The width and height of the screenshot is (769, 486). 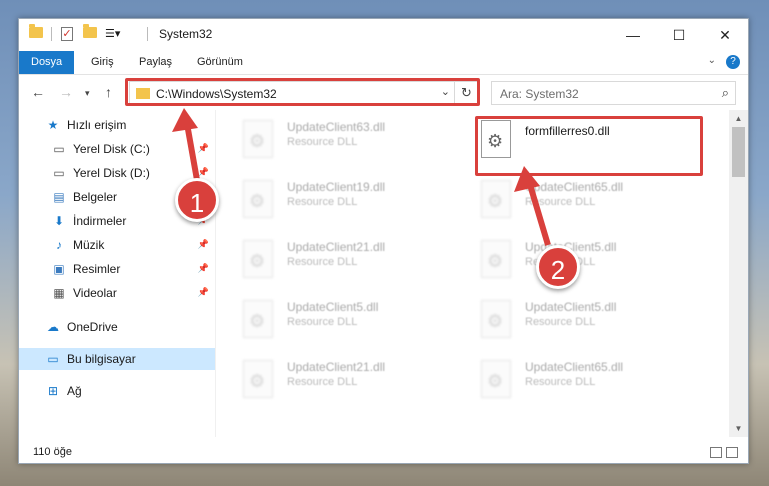 I want to click on step-2-badge: 2, so click(x=558, y=267).